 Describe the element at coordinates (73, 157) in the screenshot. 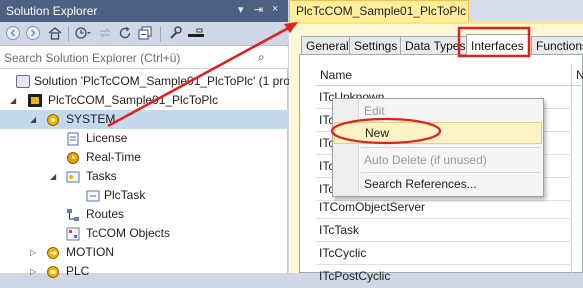

I see `realtime-icon` at that location.